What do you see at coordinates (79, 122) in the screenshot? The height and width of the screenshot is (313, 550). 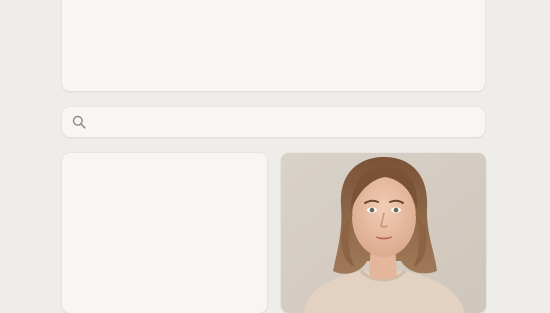 I see `search-icon` at bounding box center [79, 122].